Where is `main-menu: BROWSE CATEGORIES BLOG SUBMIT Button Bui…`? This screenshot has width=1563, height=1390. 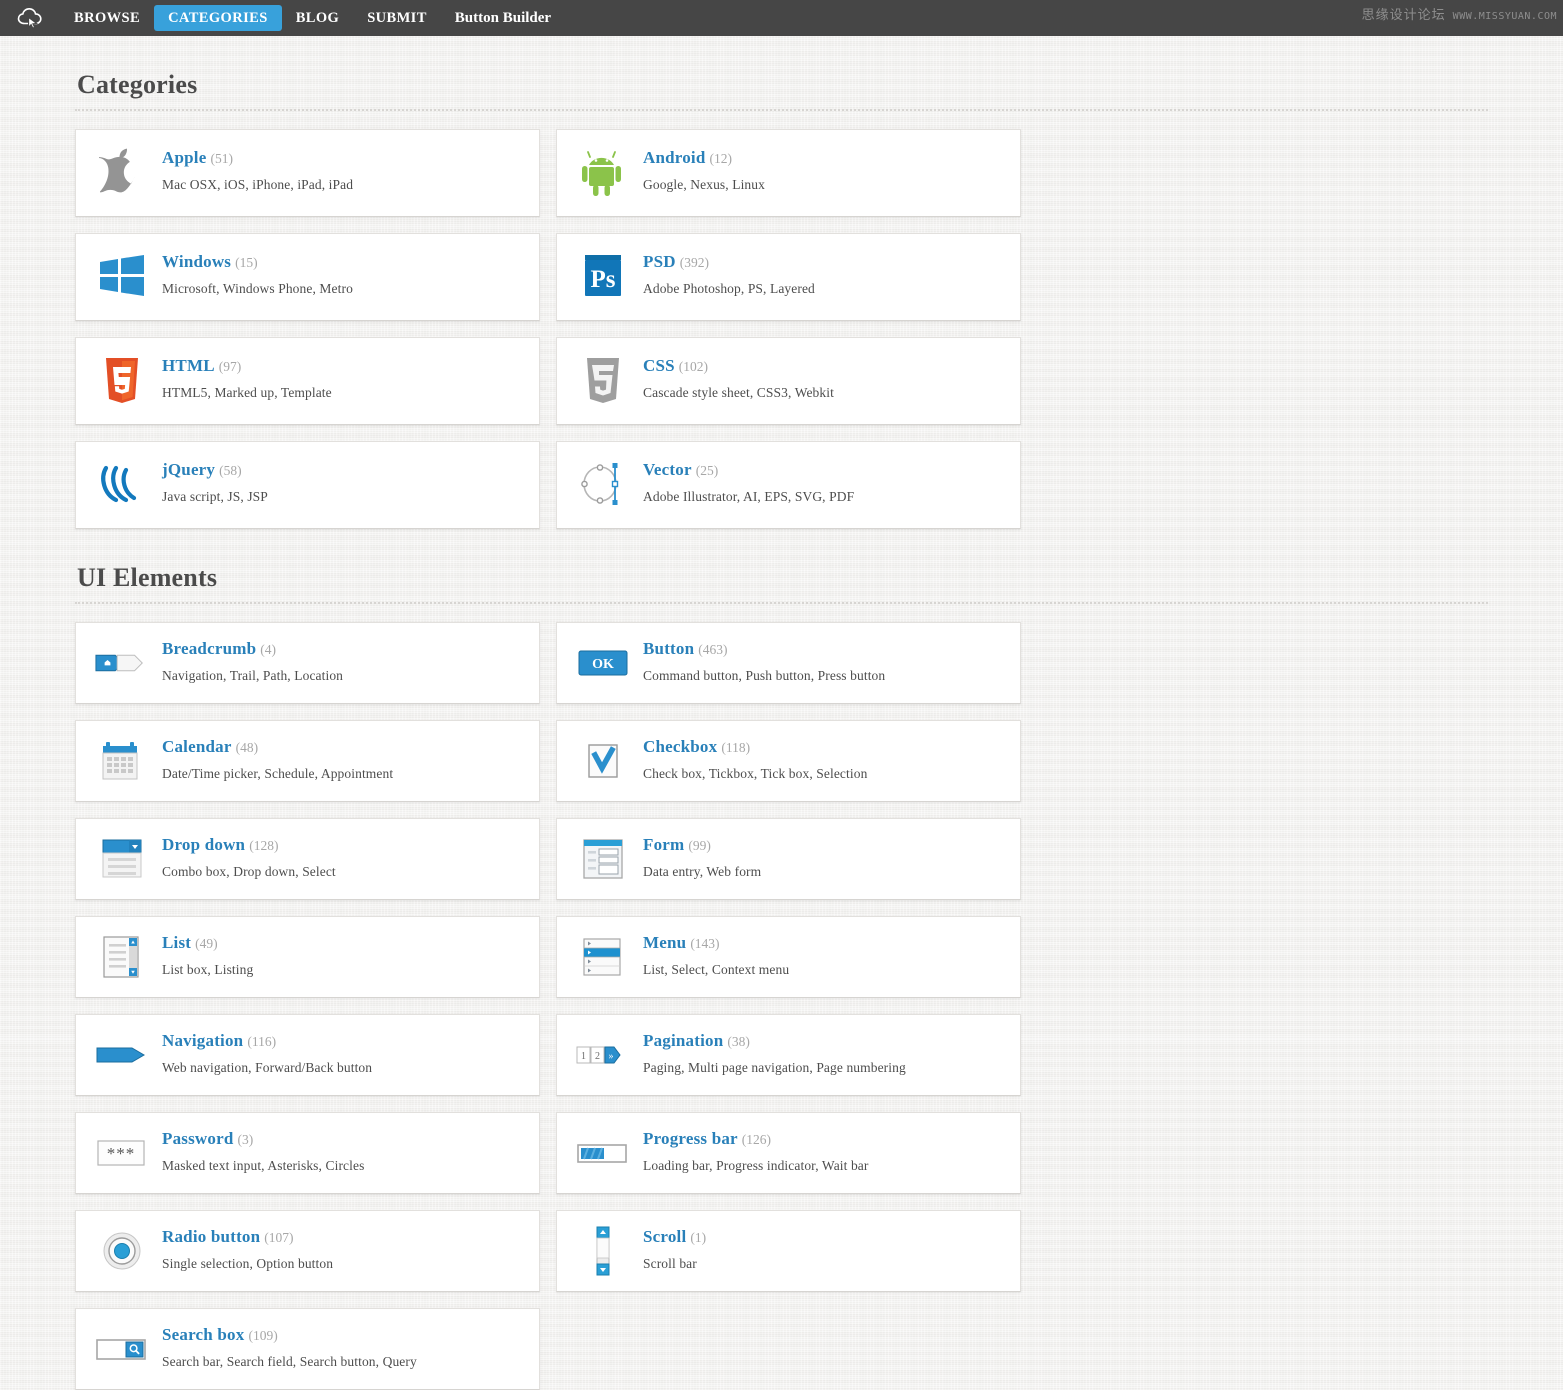 main-menu: BROWSE CATEGORIES BLOG SUBMIT Button Bui… is located at coordinates (312, 18).